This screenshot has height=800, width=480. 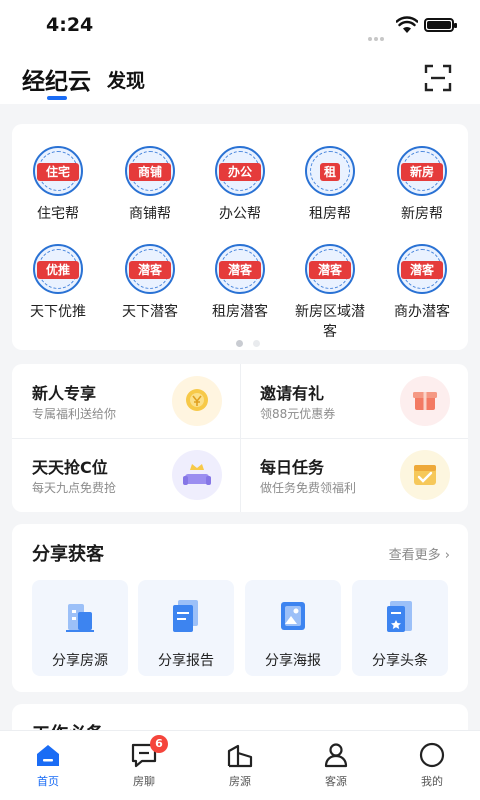 I want to click on feature-label: 天下潜客, so click(x=150, y=312).